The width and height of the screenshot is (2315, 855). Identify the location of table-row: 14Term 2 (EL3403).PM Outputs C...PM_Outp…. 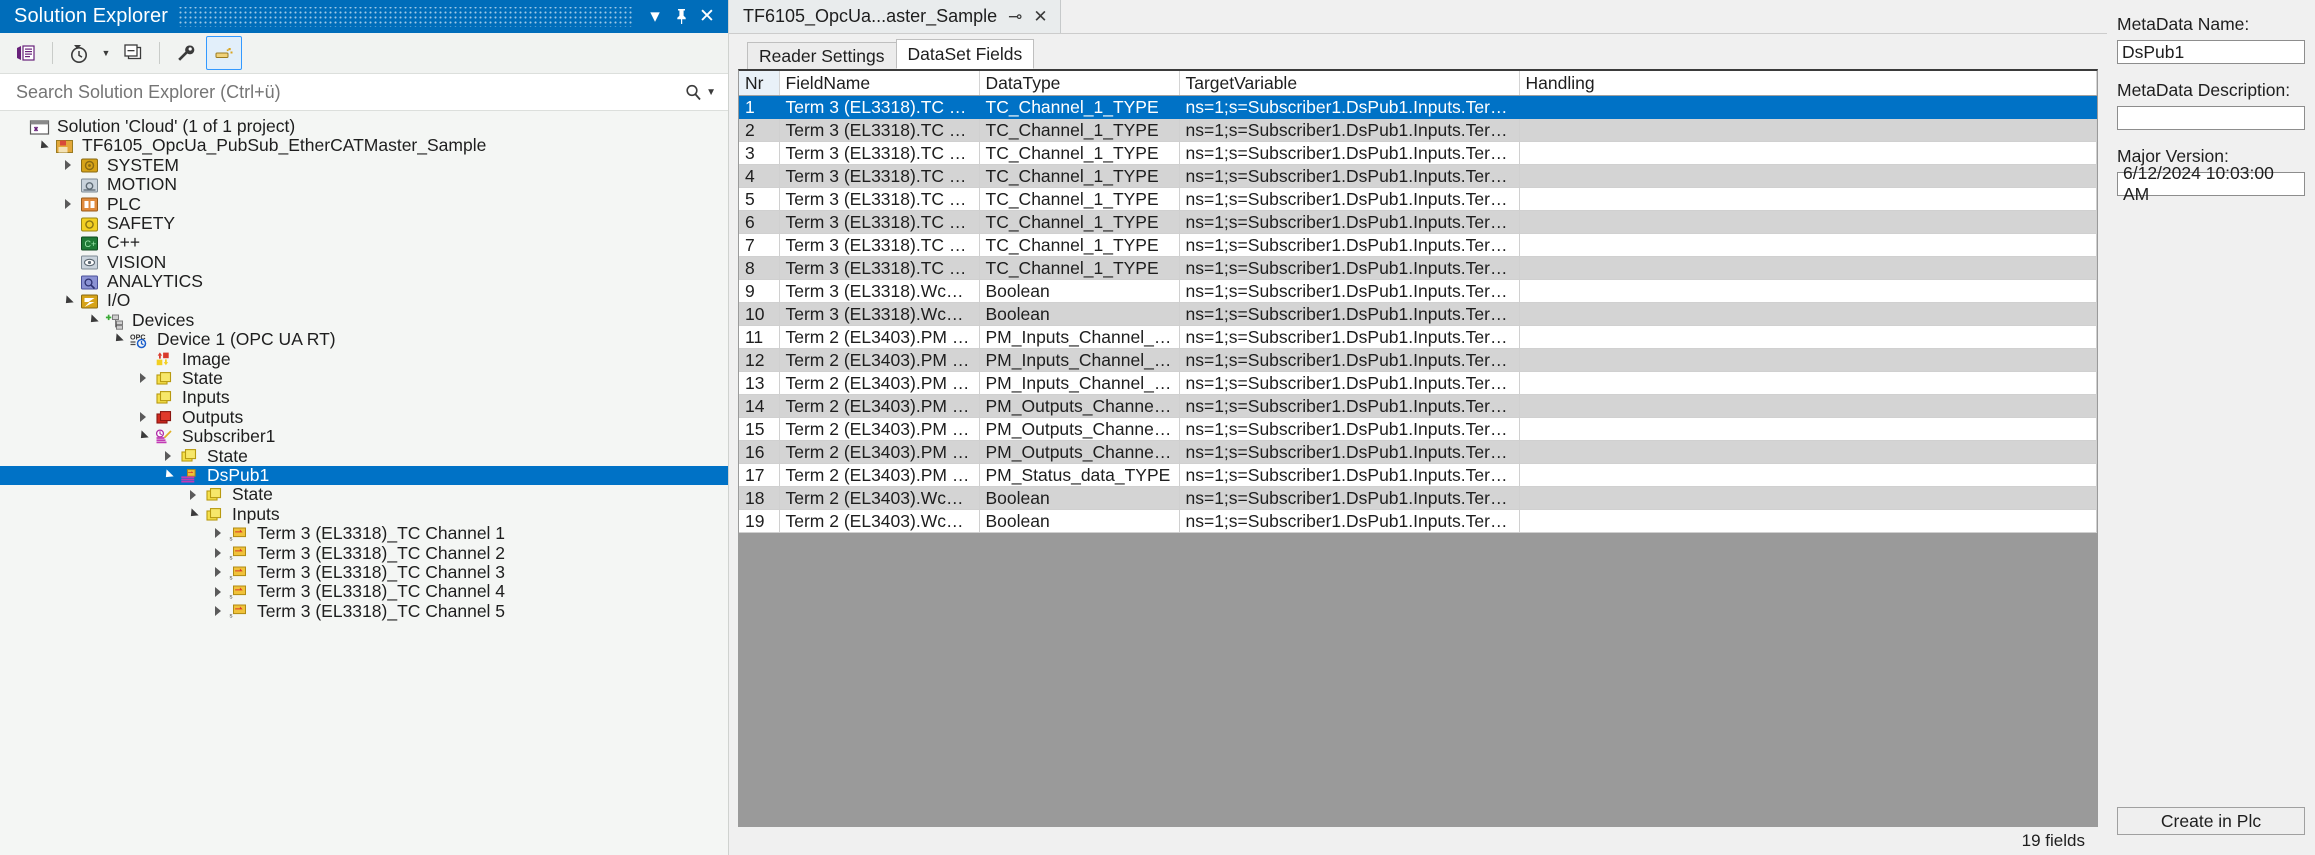
(1418, 406).